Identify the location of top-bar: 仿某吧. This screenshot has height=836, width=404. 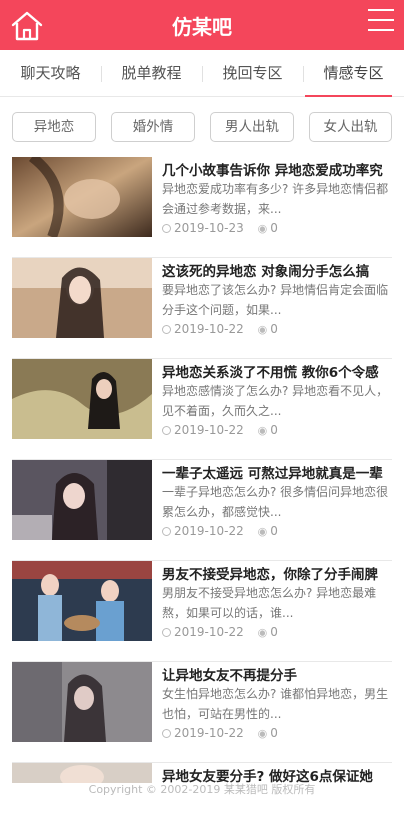
(202, 25).